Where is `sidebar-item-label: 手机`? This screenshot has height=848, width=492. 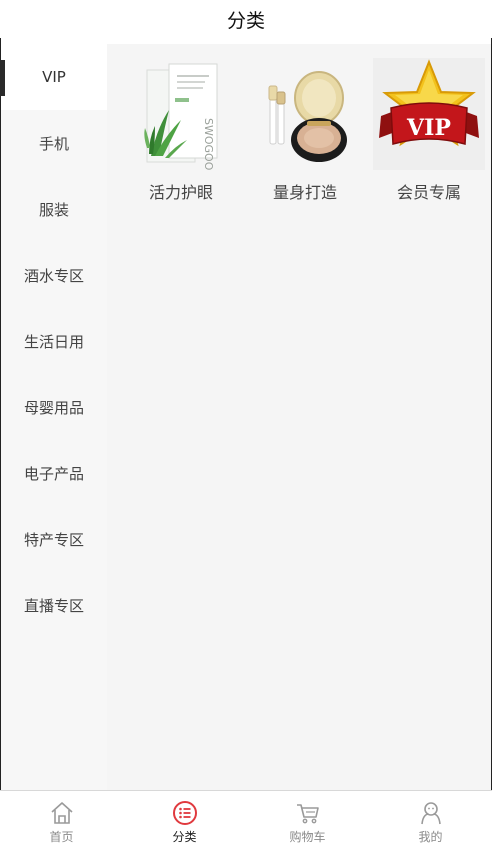 sidebar-item-label: 手机 is located at coordinates (53, 143).